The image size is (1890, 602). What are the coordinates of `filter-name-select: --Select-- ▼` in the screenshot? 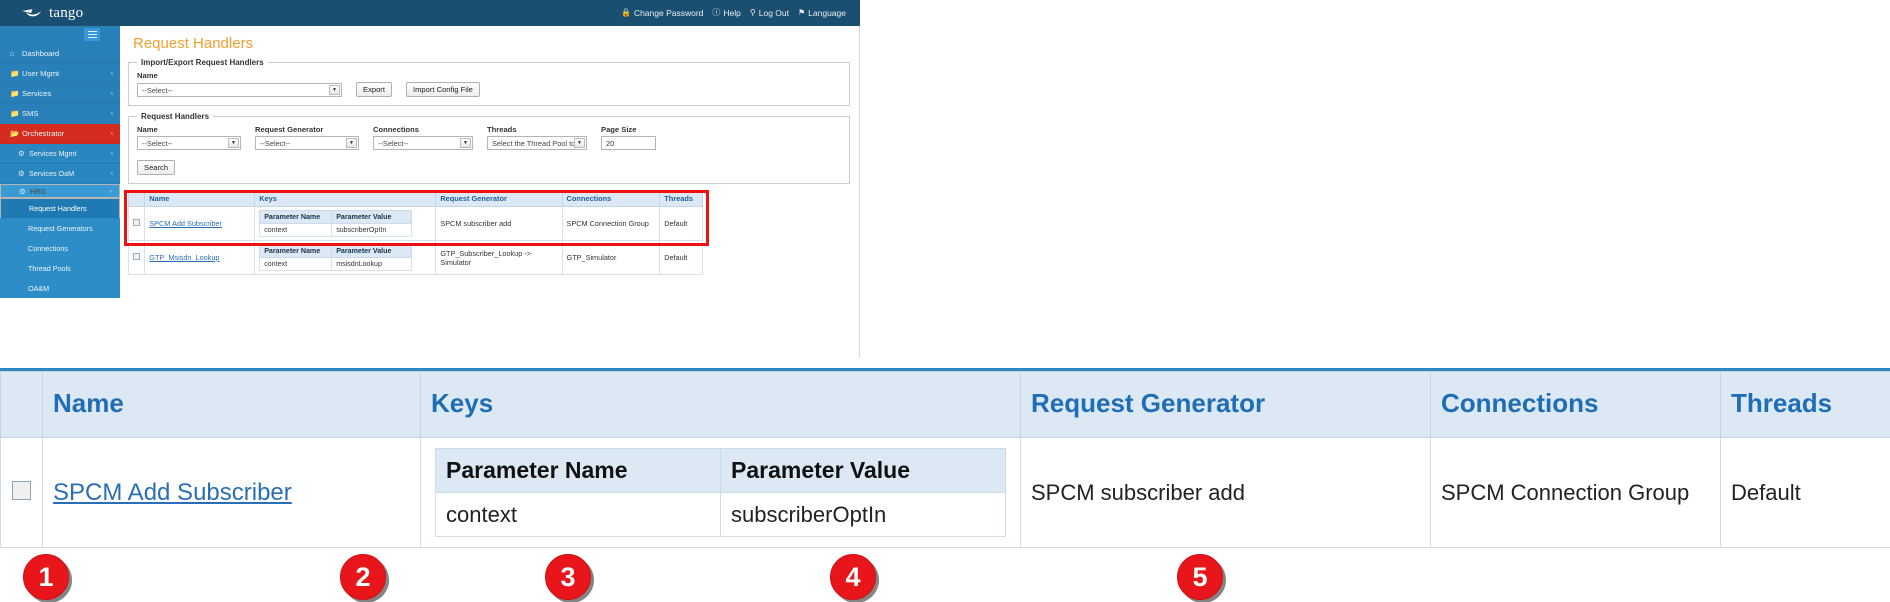 It's located at (189, 143).